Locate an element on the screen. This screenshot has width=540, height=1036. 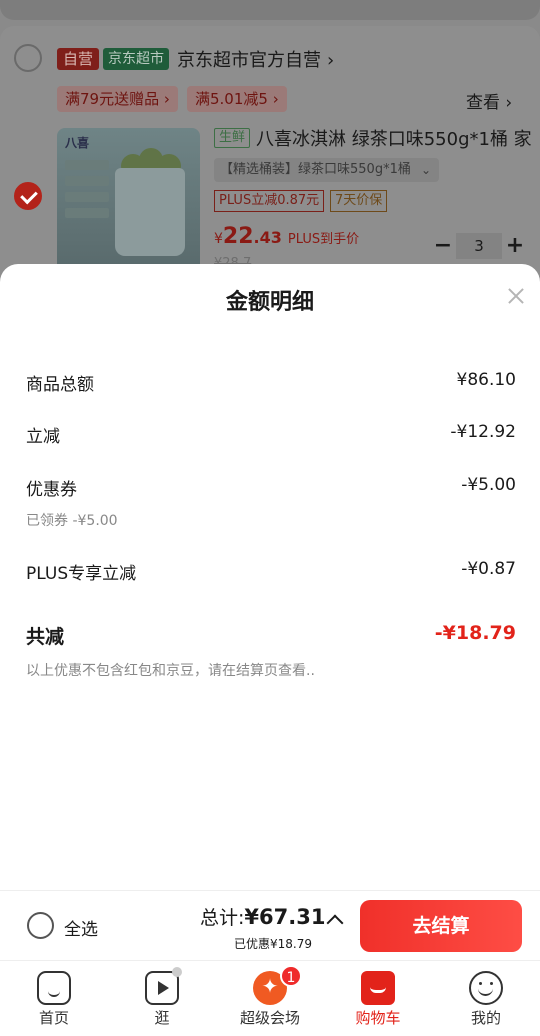
product-image-text is located at coordinates (87, 192).